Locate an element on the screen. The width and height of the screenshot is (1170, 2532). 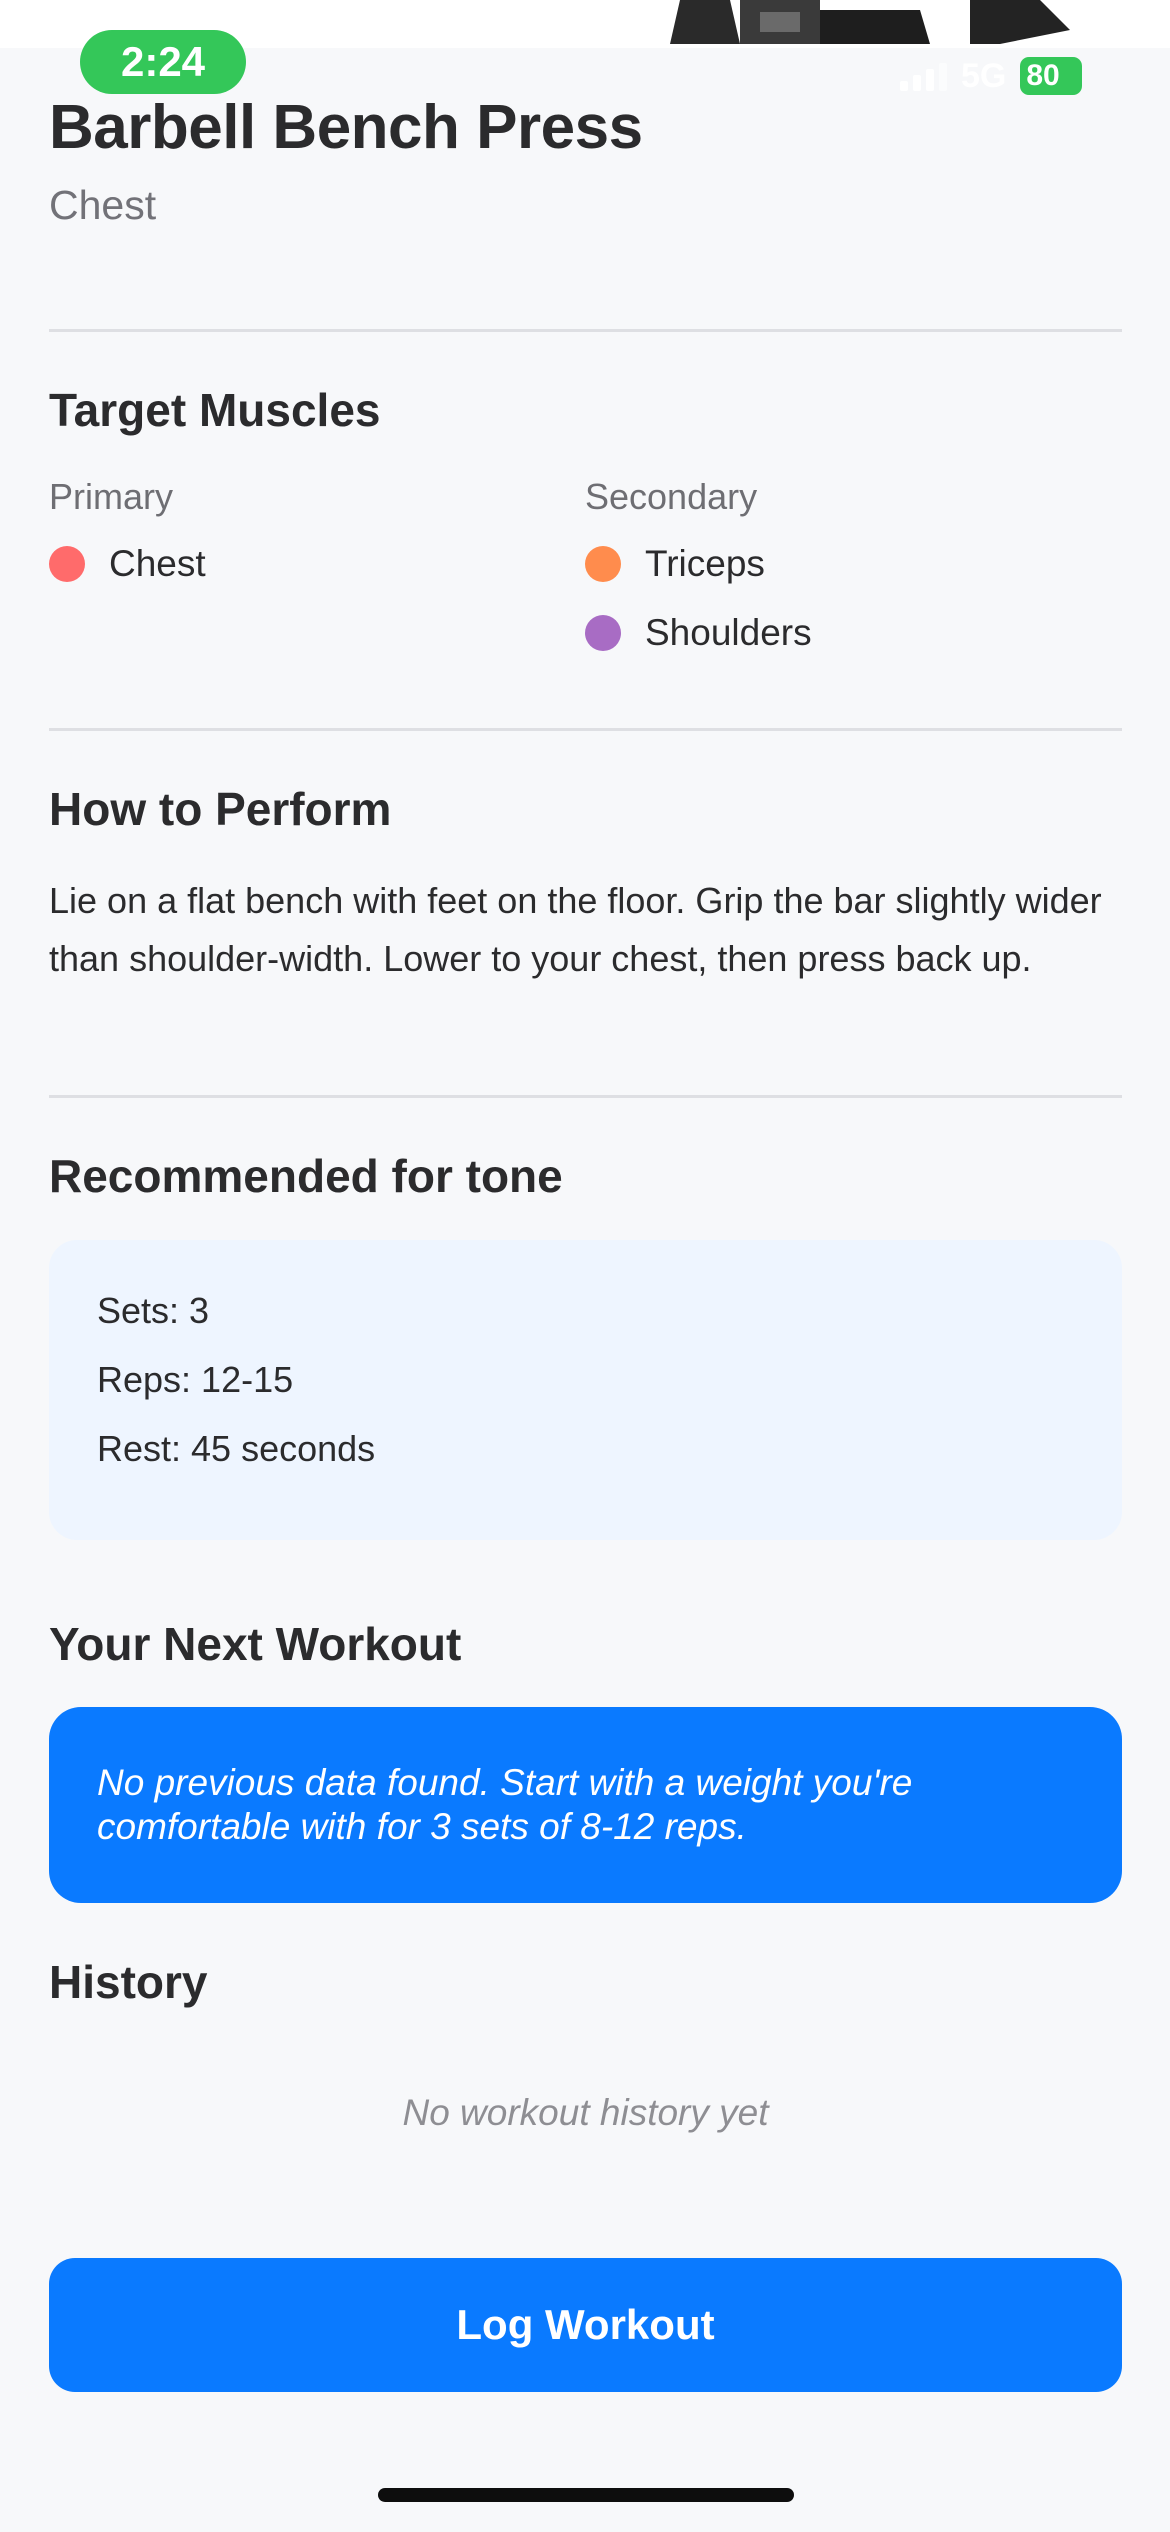
muscle-tag-shoulders: Shoulders is located at coordinates (698, 633).